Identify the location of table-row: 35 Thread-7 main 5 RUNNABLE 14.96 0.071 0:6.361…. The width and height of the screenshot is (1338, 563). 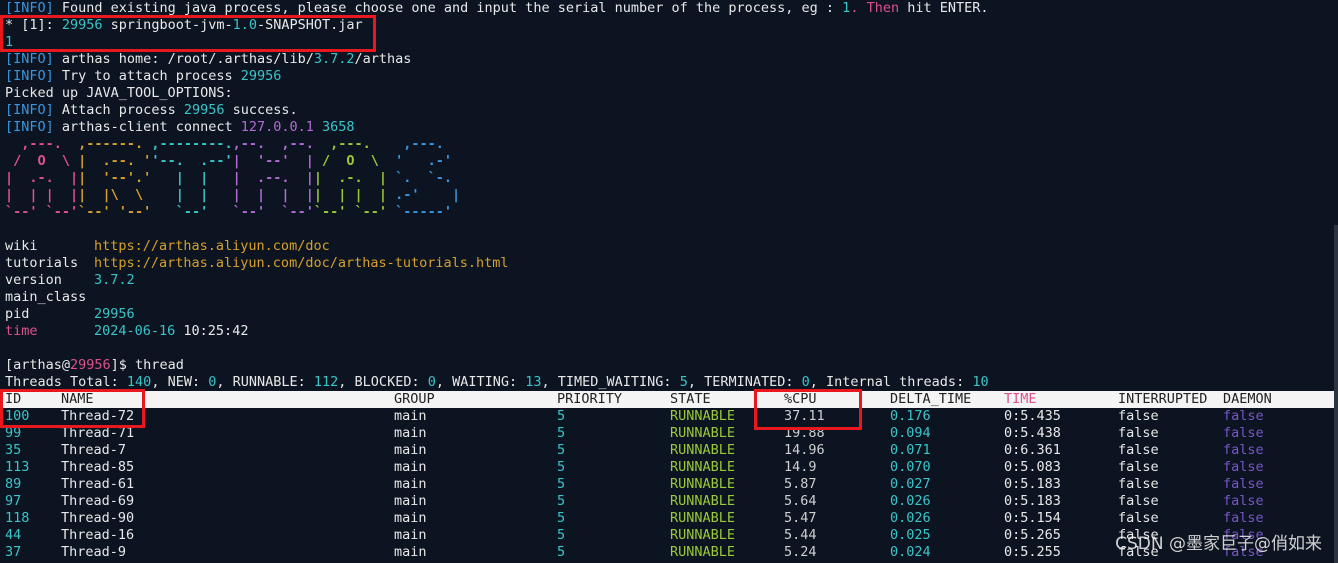
(670, 450).